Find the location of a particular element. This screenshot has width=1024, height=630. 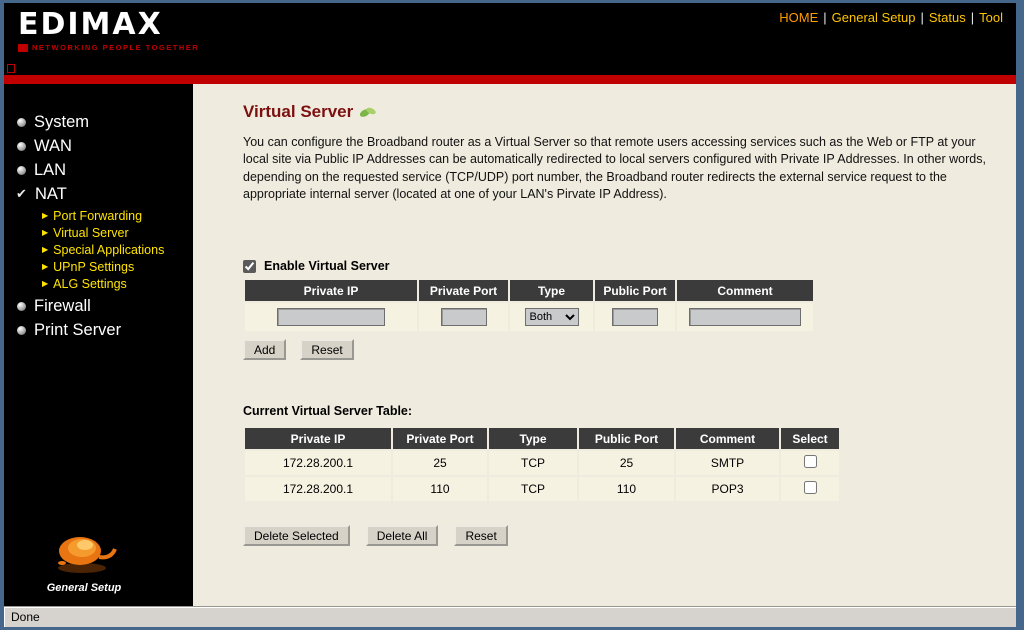

nav-link-general-setup: General Setup is located at coordinates (874, 17).